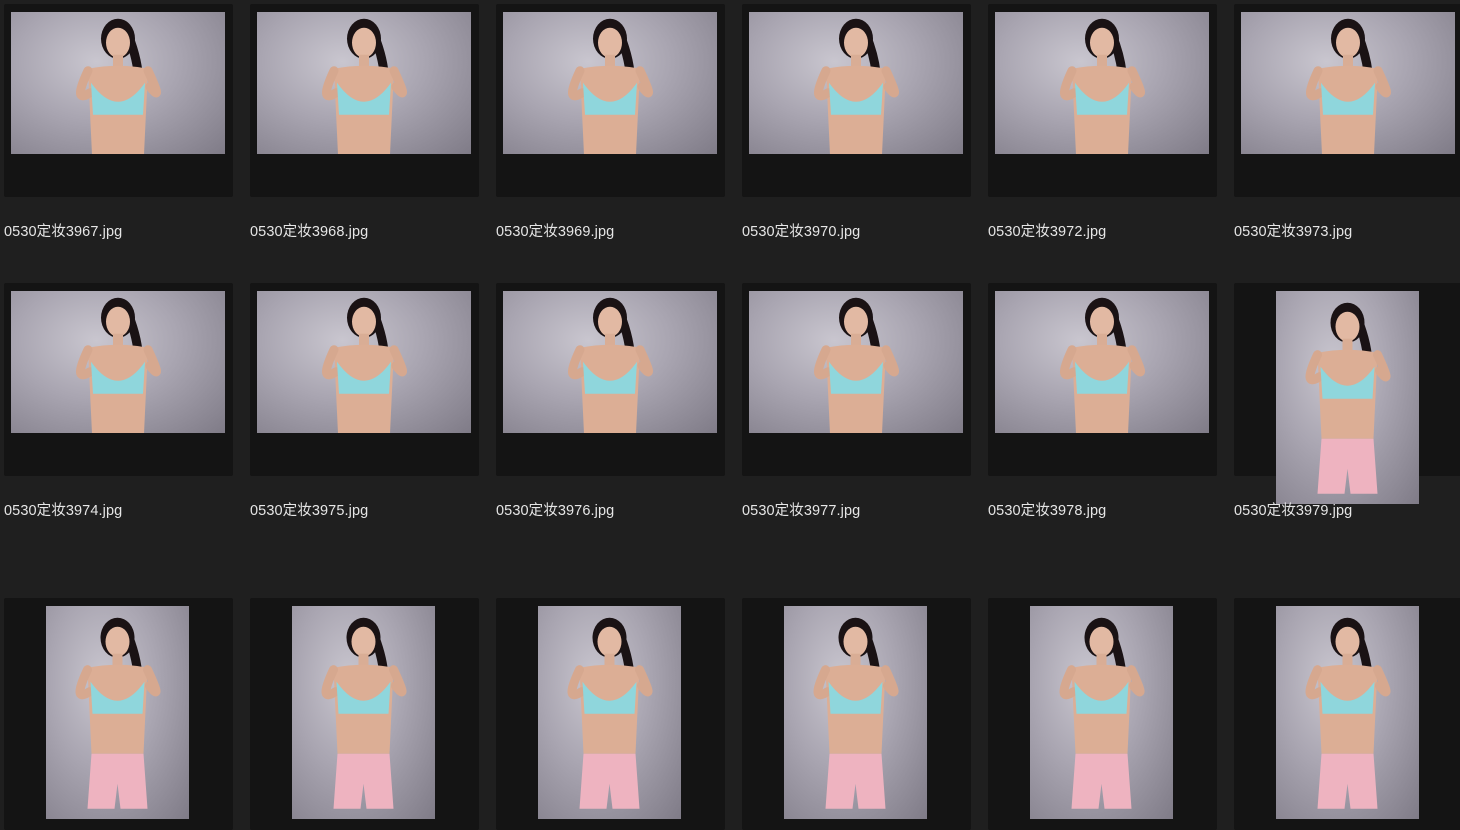 Image resolution: width=1460 pixels, height=830 pixels. What do you see at coordinates (801, 232) in the screenshot?
I see `thumbnail-filename: 0530定妆3970.jpg` at bounding box center [801, 232].